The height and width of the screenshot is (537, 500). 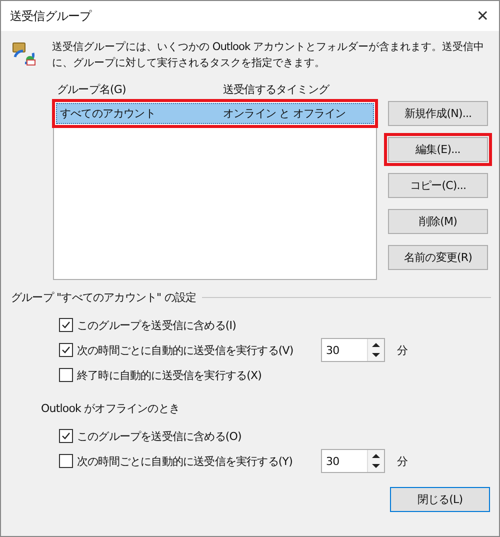 What do you see at coordinates (91, 89) in the screenshot?
I see `column-header: グループ名(G)` at bounding box center [91, 89].